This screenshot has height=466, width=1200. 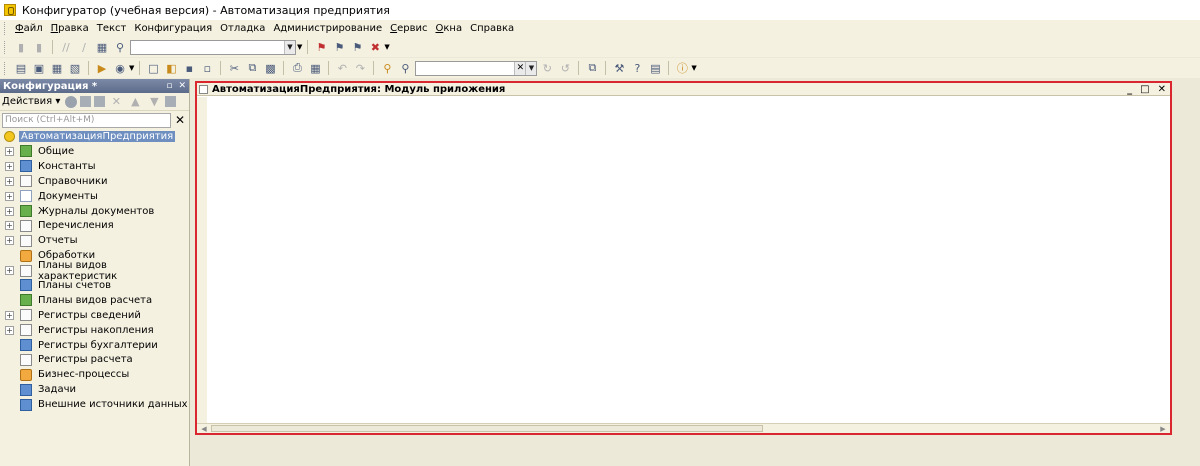 I want to click on menu-windows: Окна, so click(x=449, y=28).